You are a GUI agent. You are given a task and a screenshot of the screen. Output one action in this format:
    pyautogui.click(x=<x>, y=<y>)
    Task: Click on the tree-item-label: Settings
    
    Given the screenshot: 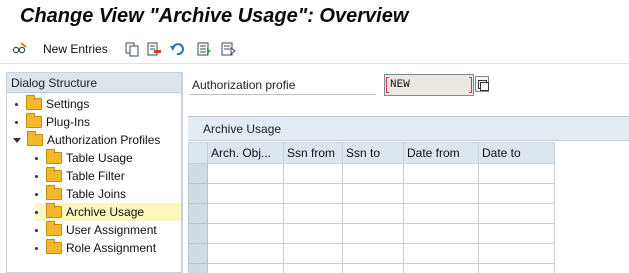 What is the action you would take?
    pyautogui.click(x=68, y=104)
    